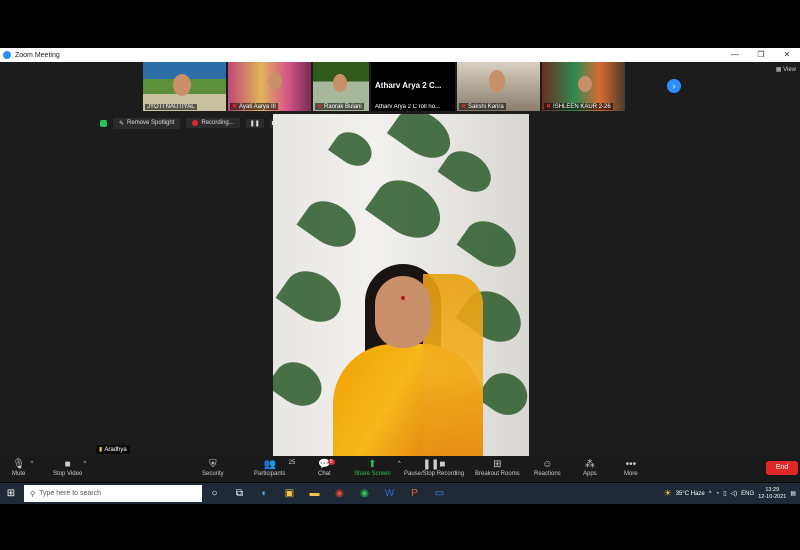 The width and height of the screenshot is (800, 550). What do you see at coordinates (414, 493) in the screenshot?
I see `powerpoint-icon: P` at bounding box center [414, 493].